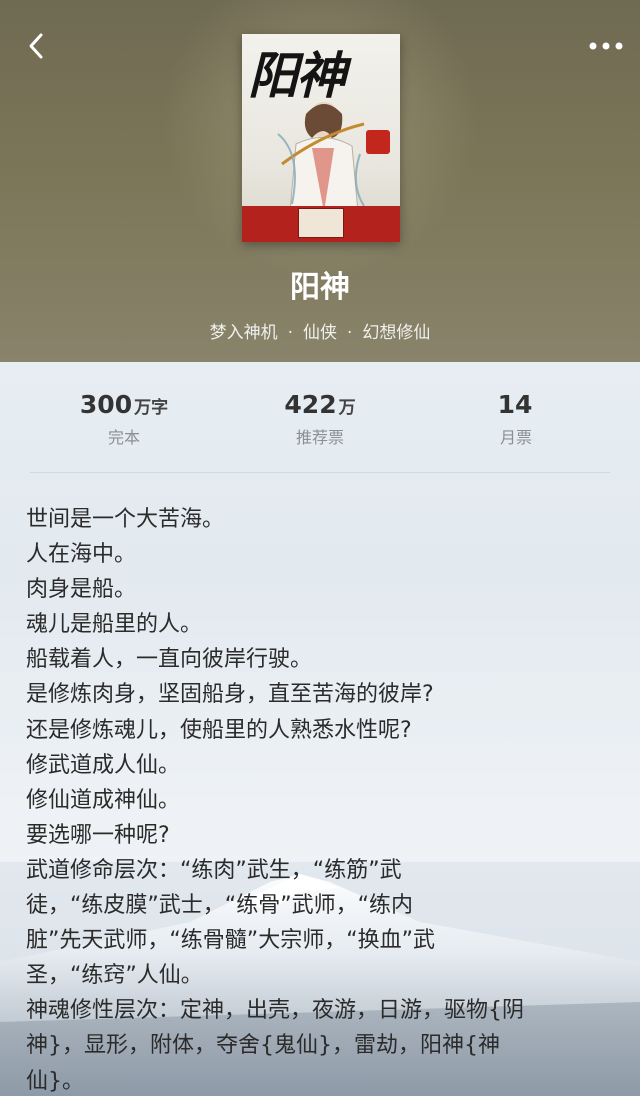 The image size is (640, 1096). What do you see at coordinates (396, 333) in the screenshot?
I see `book-subcategory: 幻想修仙` at bounding box center [396, 333].